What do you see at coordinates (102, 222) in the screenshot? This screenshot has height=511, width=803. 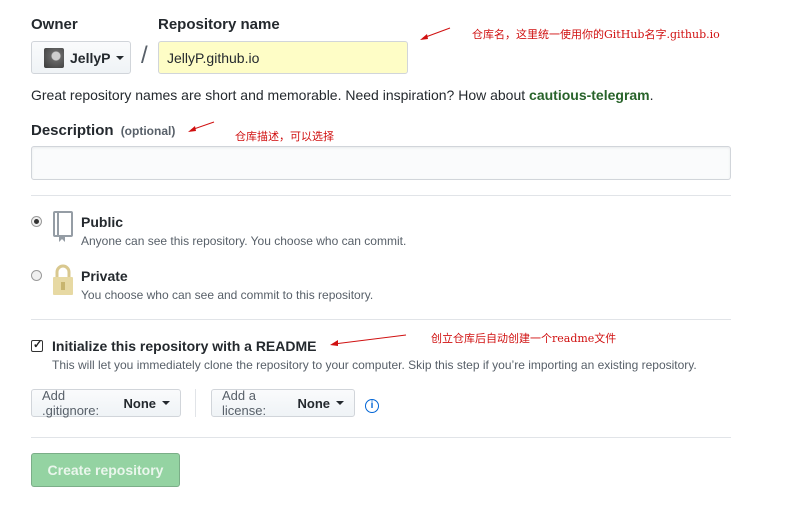 I see `public-title: Public` at bounding box center [102, 222].